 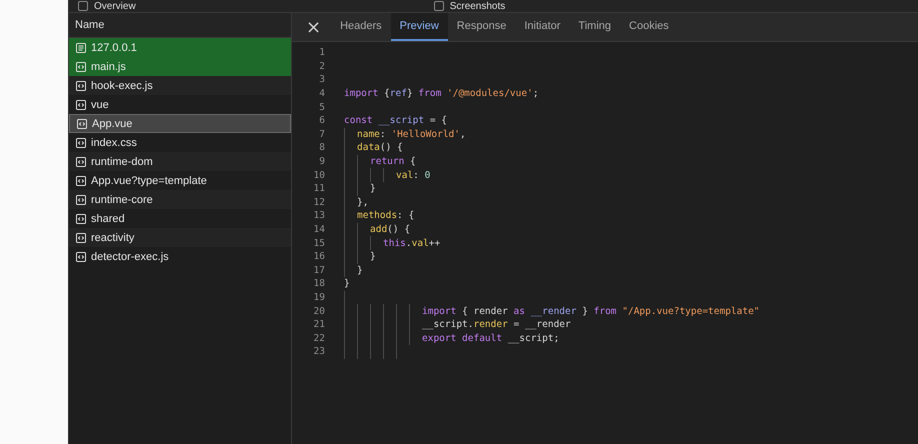 I want to click on code-line: import { render as __render } from "/App.vue?type=template", so click(x=591, y=311).